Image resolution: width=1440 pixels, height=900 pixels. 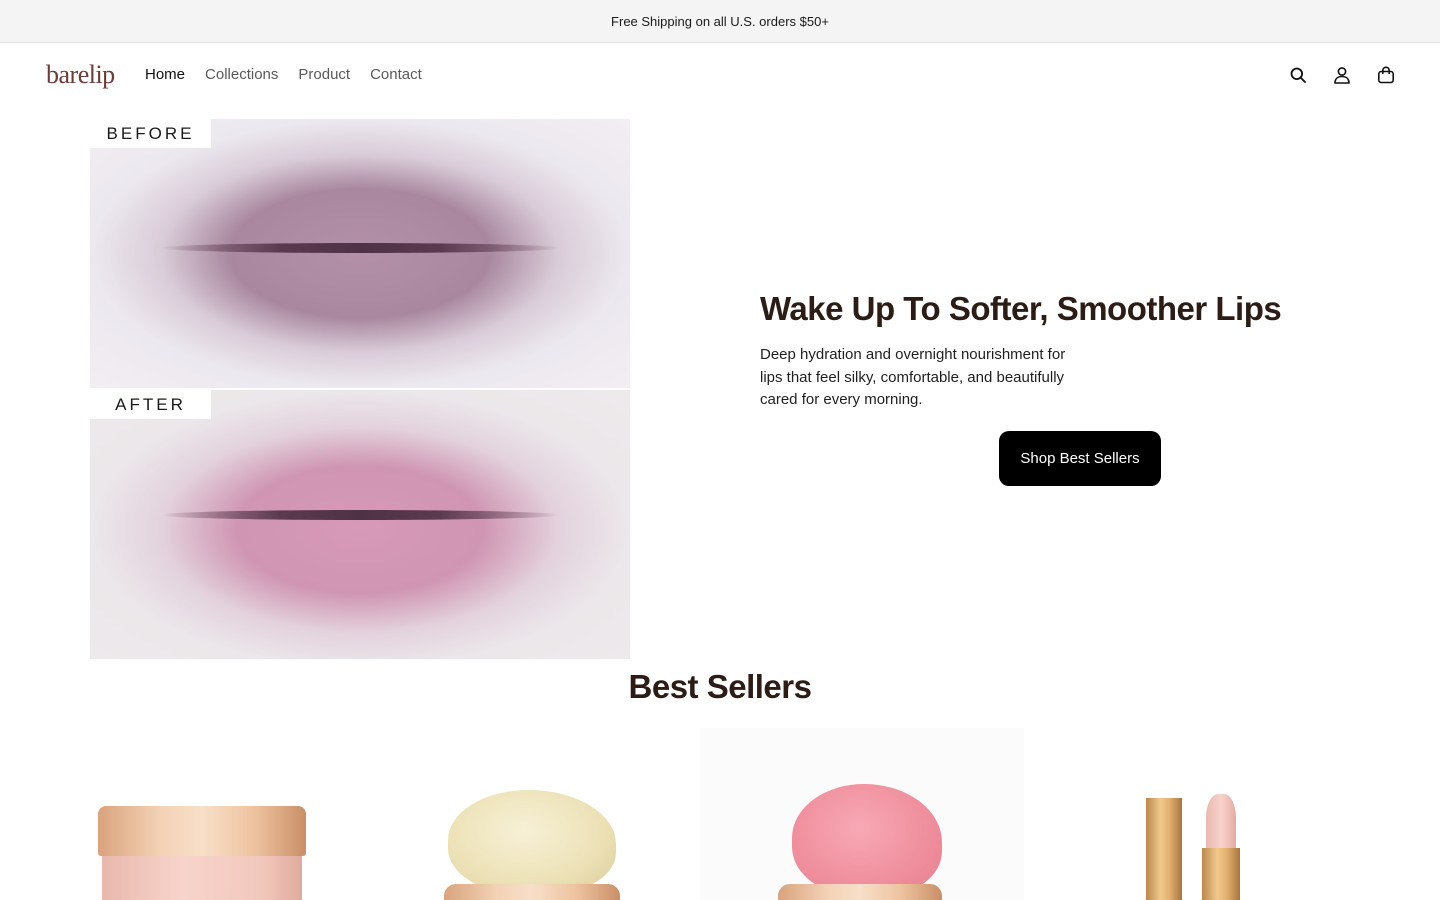 What do you see at coordinates (165, 74) in the screenshot?
I see `nav-home: Home` at bounding box center [165, 74].